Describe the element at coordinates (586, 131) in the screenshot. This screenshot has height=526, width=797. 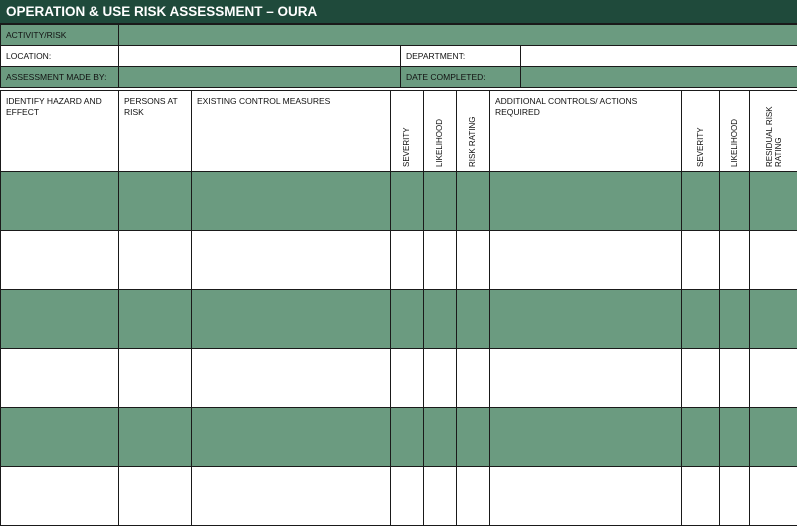
I see `col-additional: ADDITIONAL CONTROLS/ ACTIONS REQUIRED` at that location.